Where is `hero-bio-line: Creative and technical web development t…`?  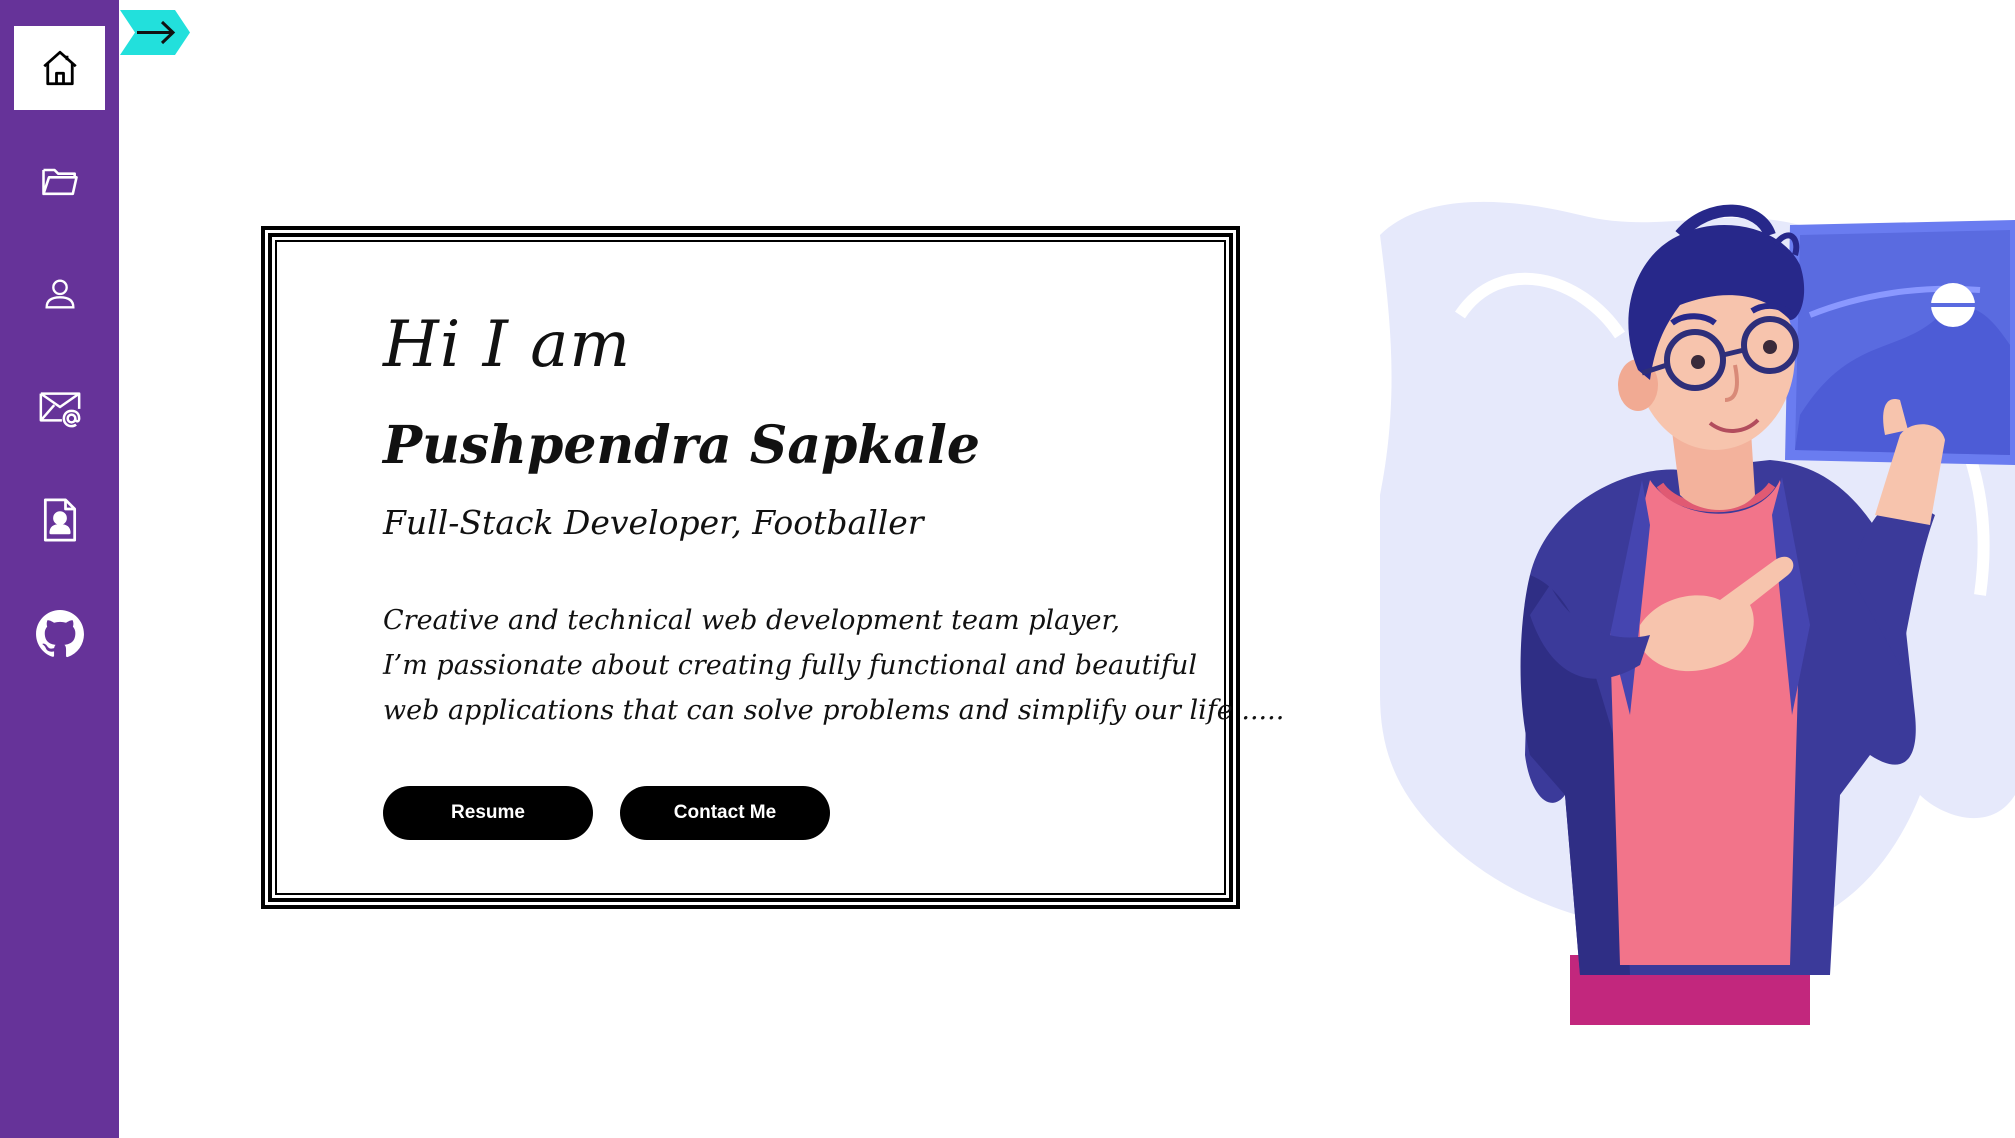 hero-bio-line: Creative and technical web development t… is located at coordinates (752, 620).